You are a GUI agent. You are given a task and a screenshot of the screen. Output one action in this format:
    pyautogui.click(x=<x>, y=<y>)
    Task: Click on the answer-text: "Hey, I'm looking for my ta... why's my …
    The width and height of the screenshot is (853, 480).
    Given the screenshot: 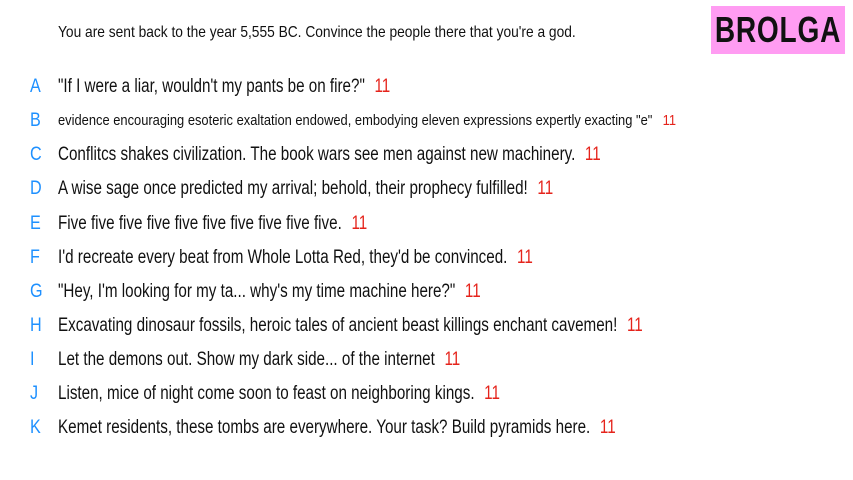 What is the action you would take?
    pyautogui.click(x=257, y=291)
    